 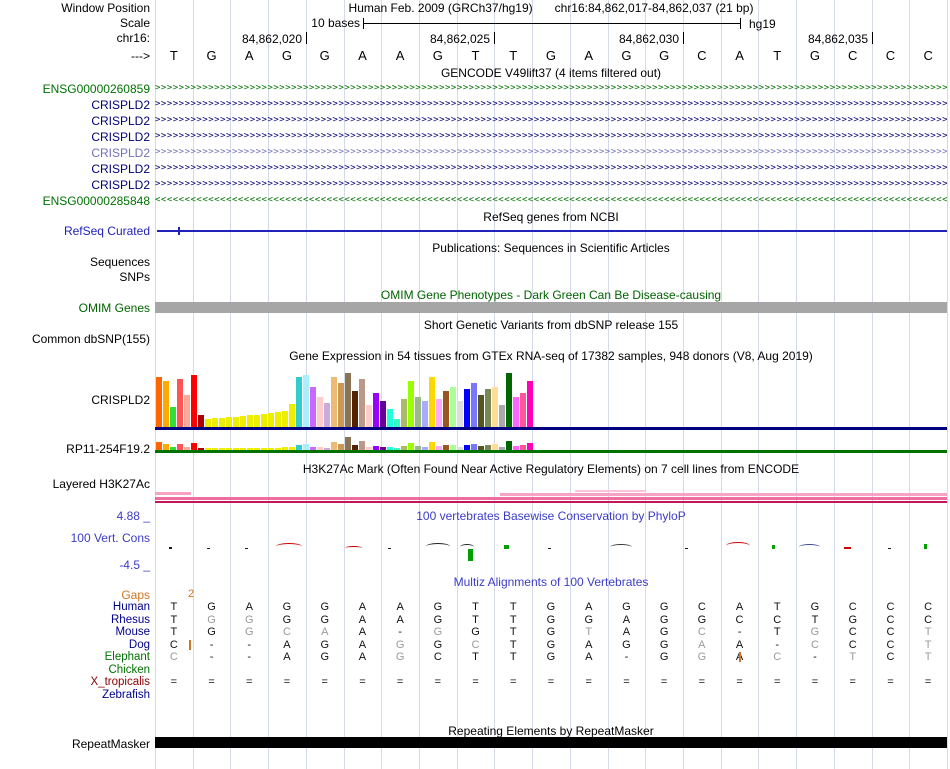 What do you see at coordinates (75, 620) in the screenshot?
I see `species-label: Rhesus` at bounding box center [75, 620].